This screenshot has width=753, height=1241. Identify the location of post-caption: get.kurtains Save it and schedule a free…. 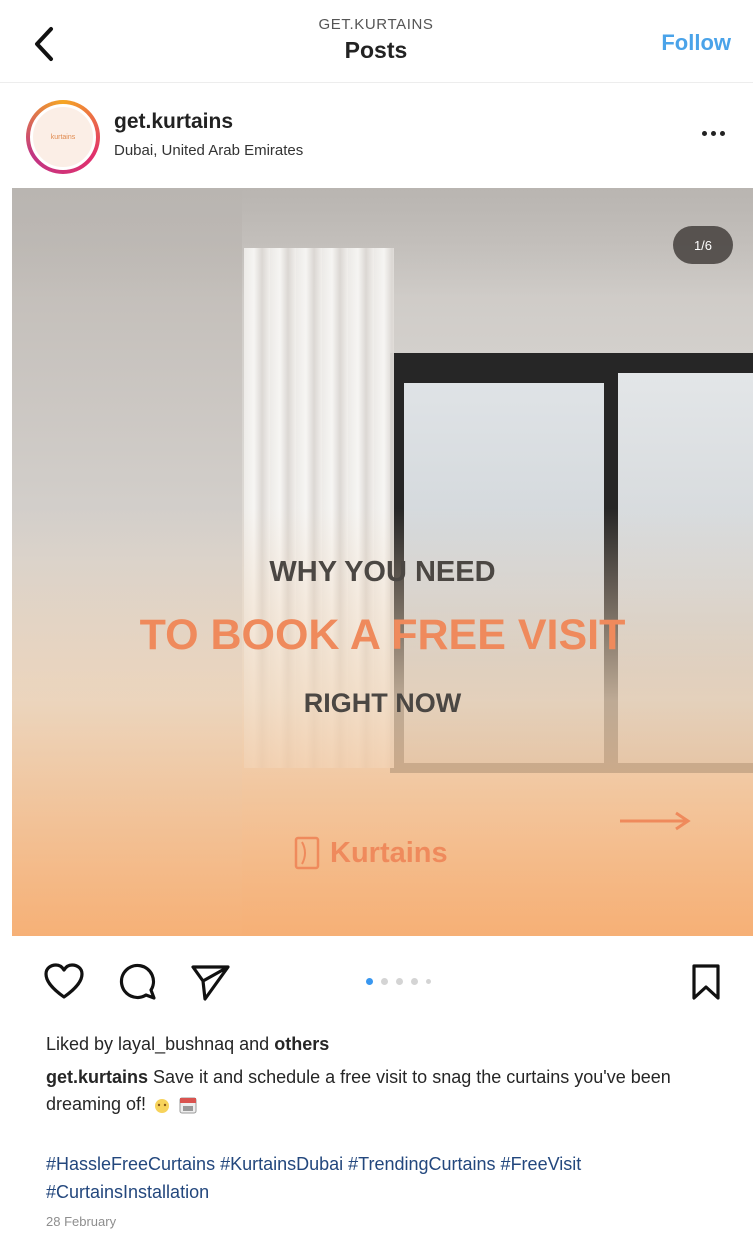
(376, 1091).